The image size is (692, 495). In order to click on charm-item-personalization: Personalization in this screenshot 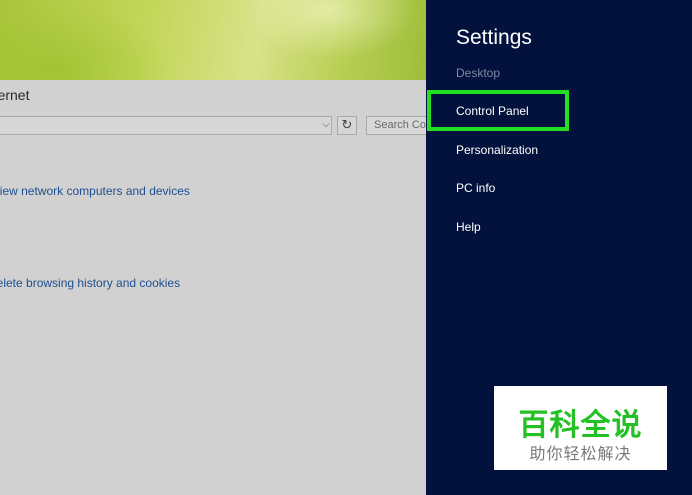, I will do `click(497, 150)`.